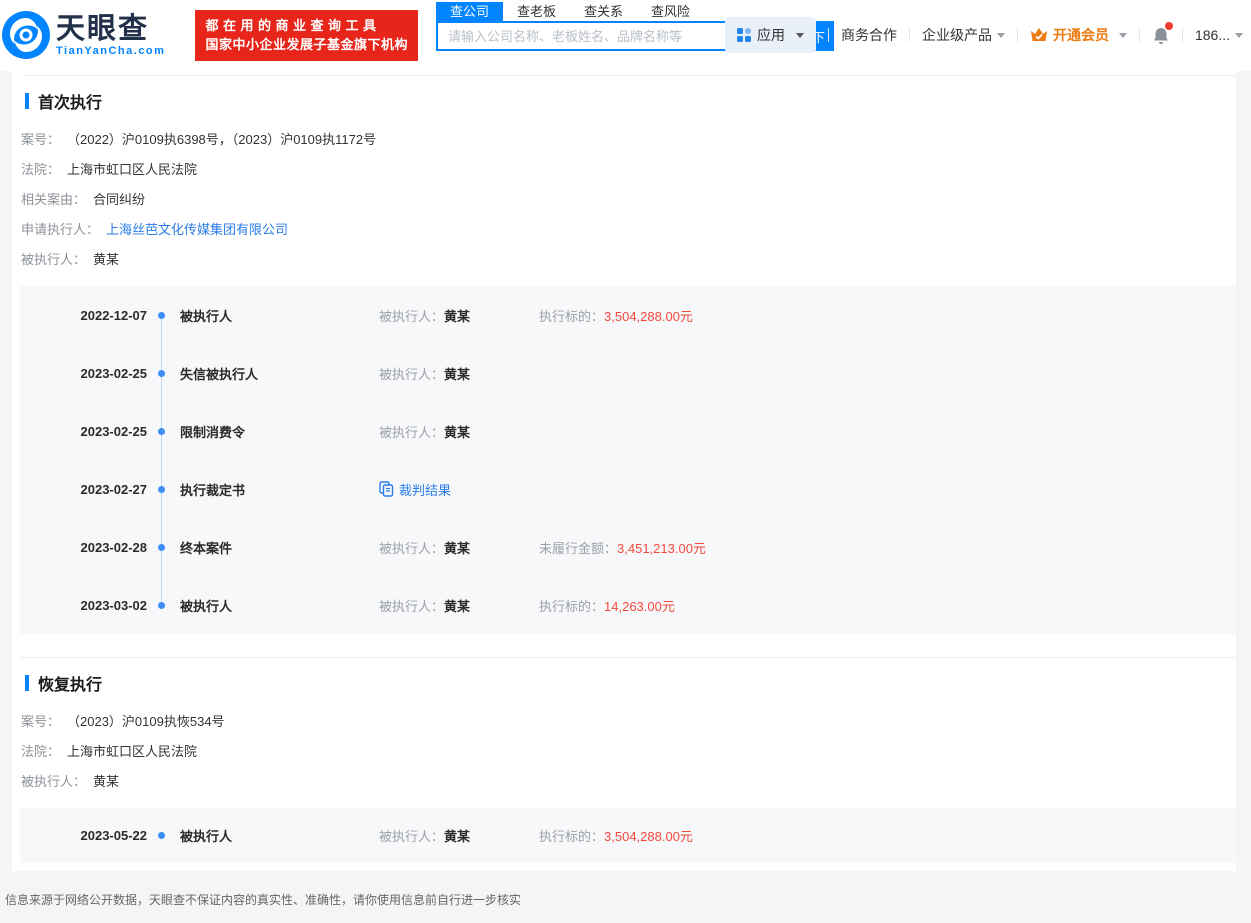 This screenshot has width=1251, height=923. What do you see at coordinates (628, 489) in the screenshot?
I see `timeline-row: 2023-02-27 执行裁定书 裁判结果` at bounding box center [628, 489].